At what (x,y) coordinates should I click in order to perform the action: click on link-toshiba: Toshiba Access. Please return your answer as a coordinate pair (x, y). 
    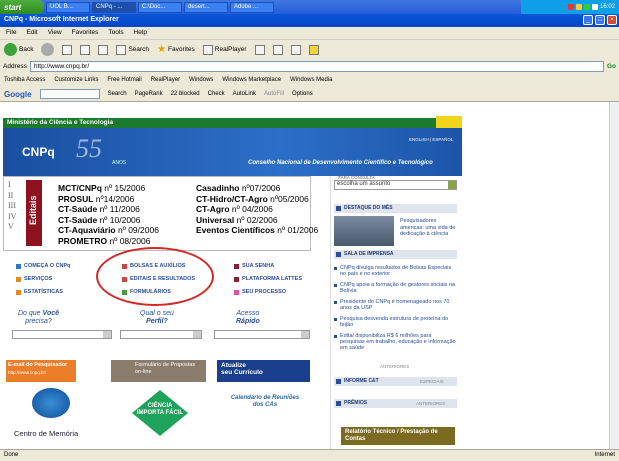
    Looking at the image, I should click on (24, 80).